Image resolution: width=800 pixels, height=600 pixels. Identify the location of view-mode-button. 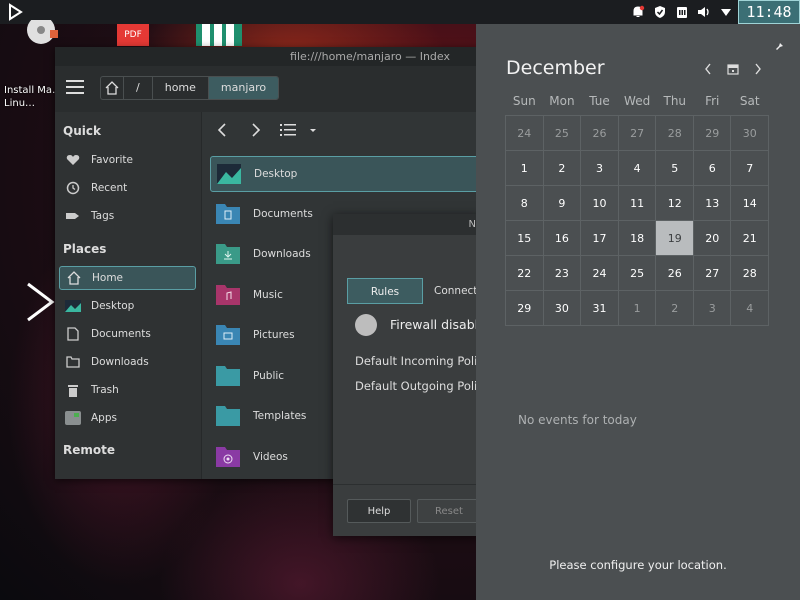
(300, 130).